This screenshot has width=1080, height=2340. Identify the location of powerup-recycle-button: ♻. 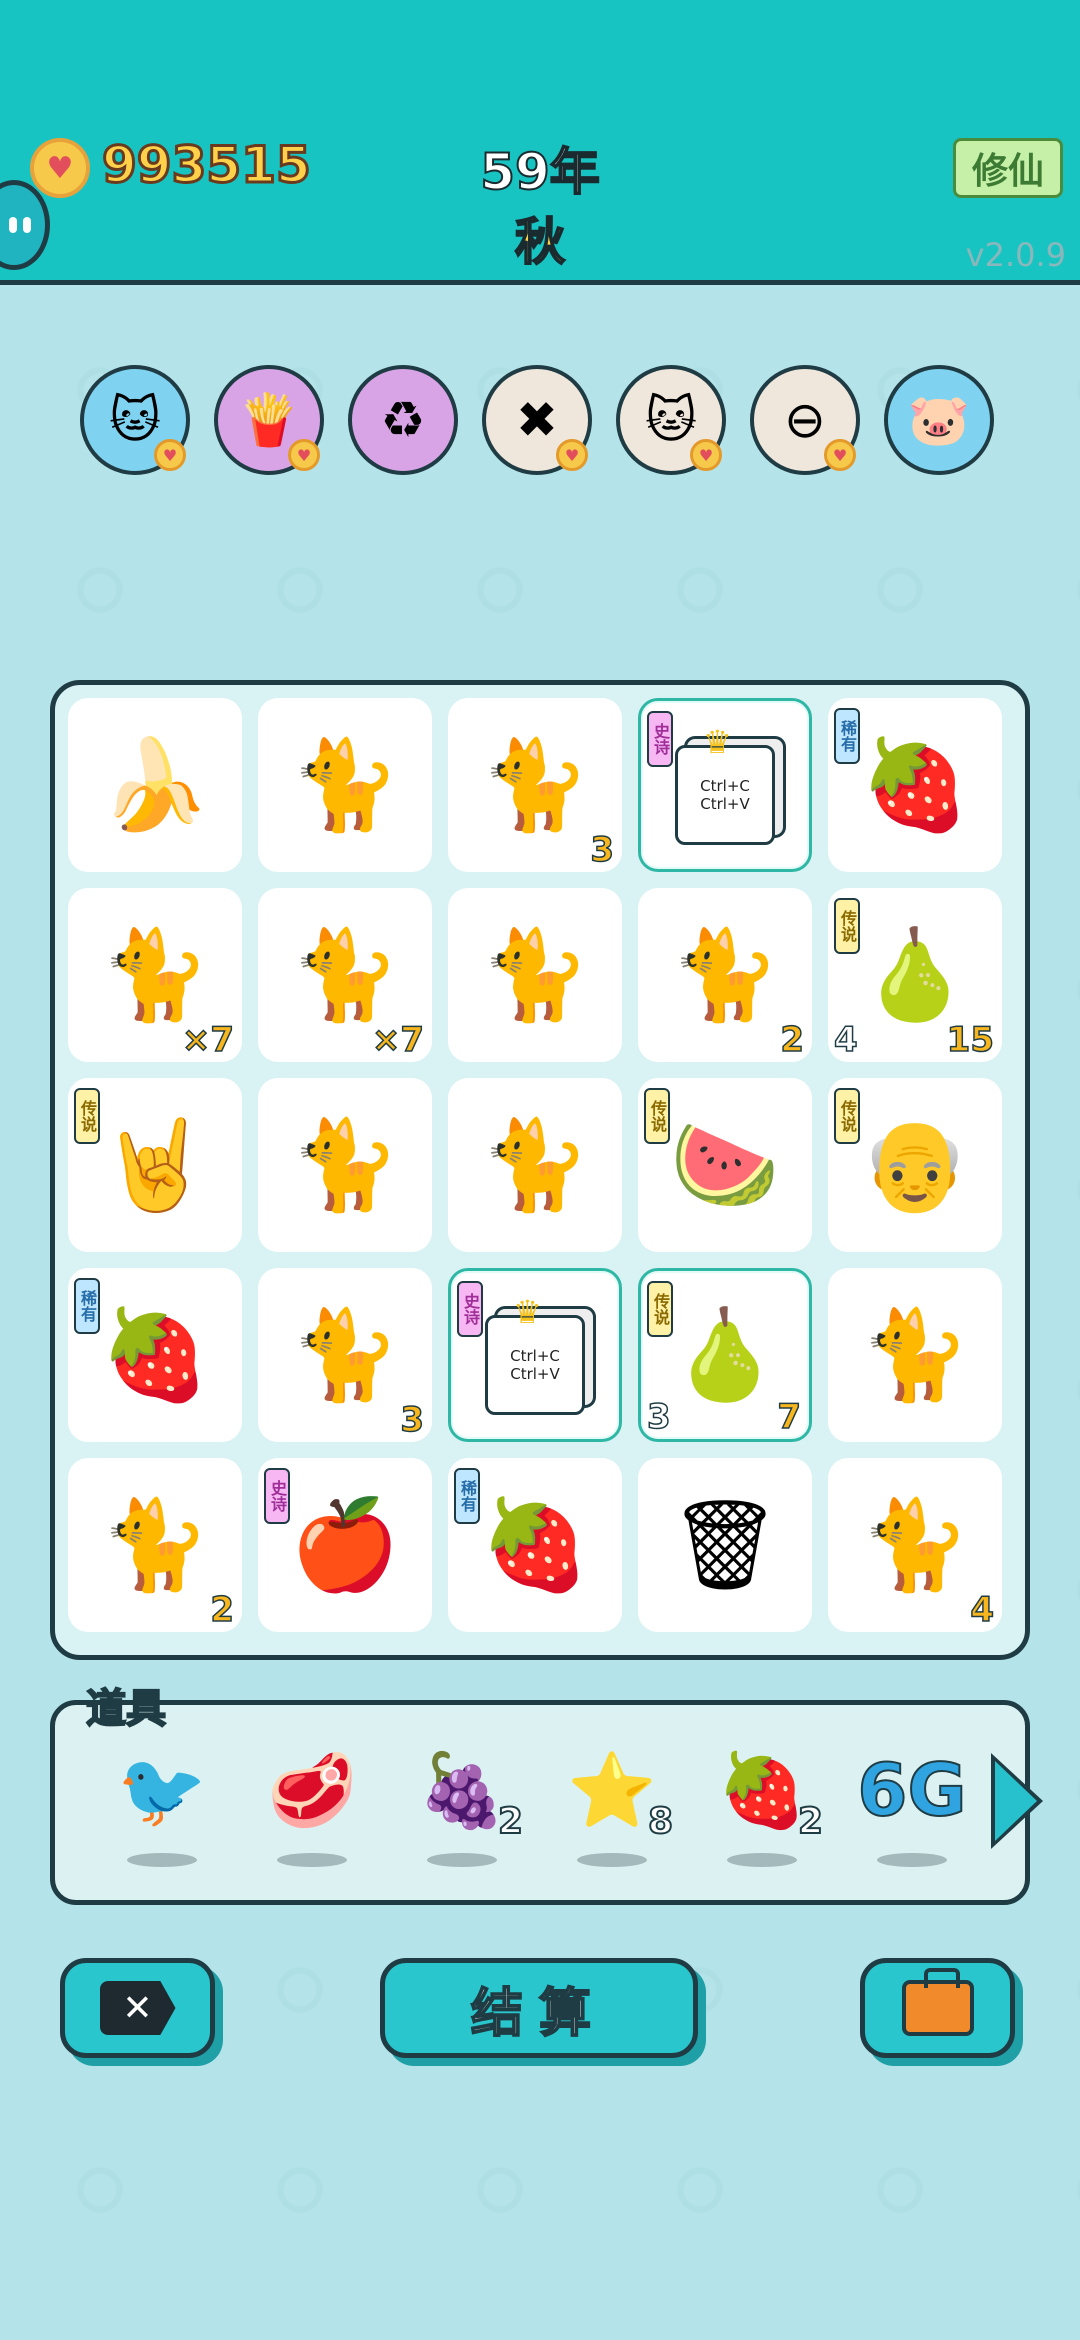
(403, 420).